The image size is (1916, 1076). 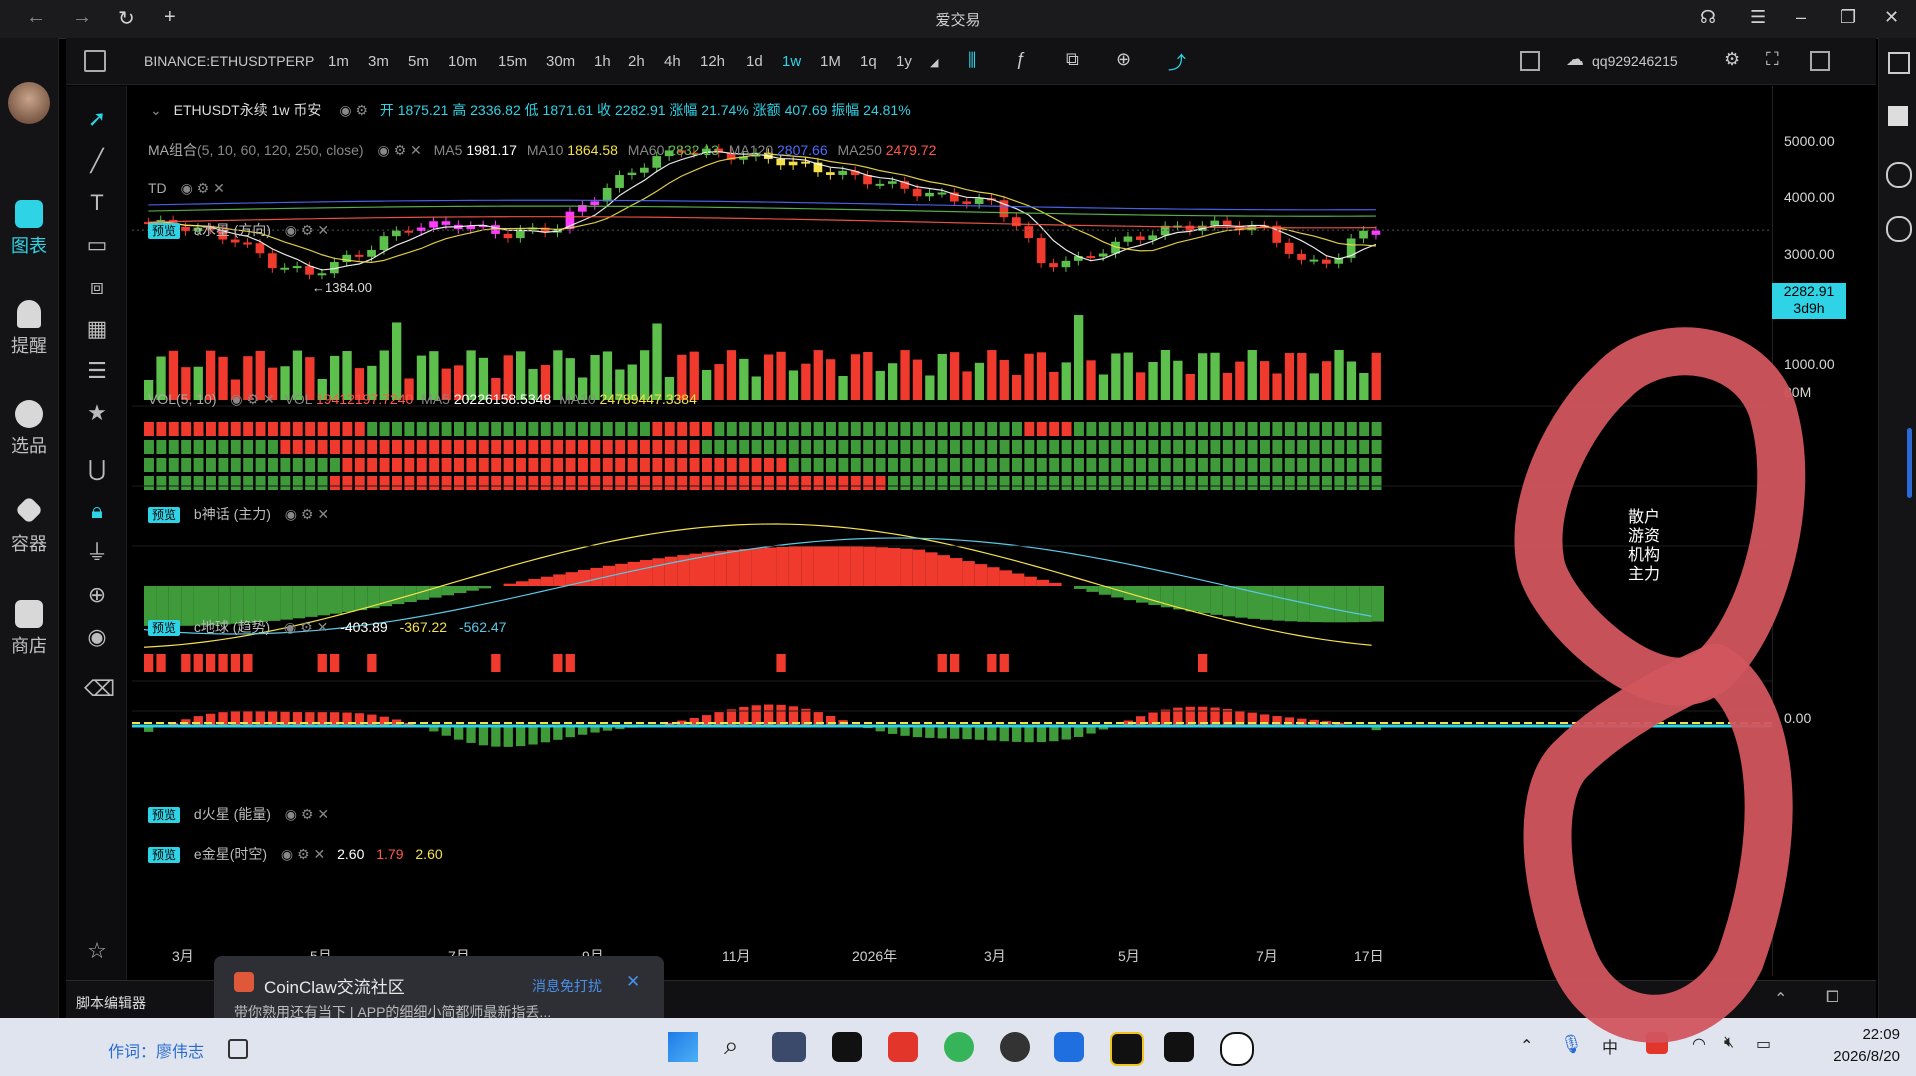 I want to click on layout-icon, so click(x=1530, y=61).